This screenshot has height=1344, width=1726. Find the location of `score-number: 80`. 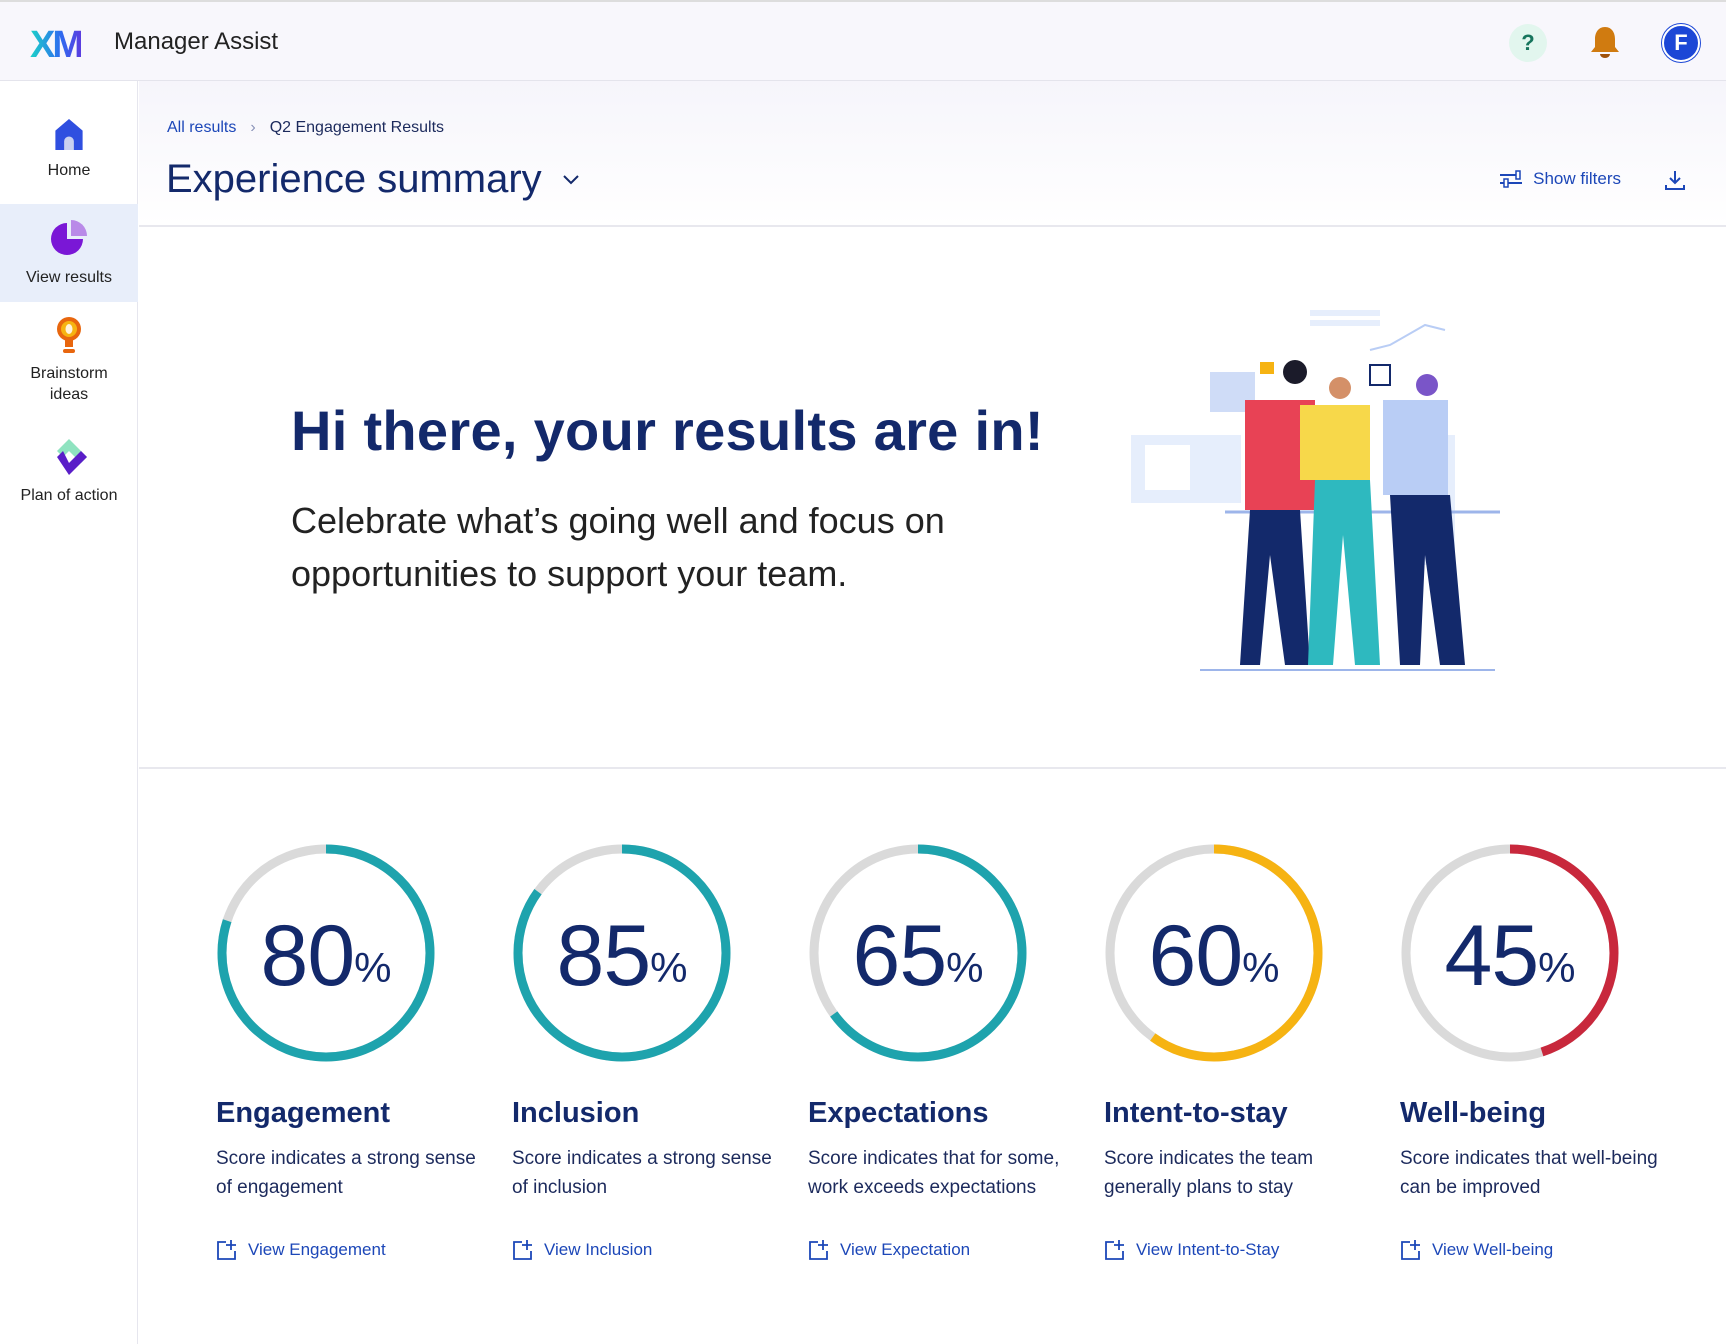

score-number: 80 is located at coordinates (307, 955).